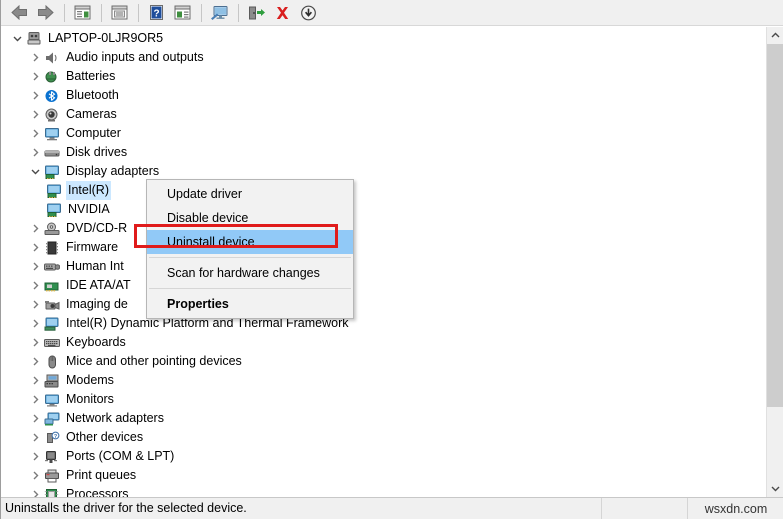 The image size is (783, 519). Describe the element at coordinates (45, 13) in the screenshot. I see `forward-button` at that location.